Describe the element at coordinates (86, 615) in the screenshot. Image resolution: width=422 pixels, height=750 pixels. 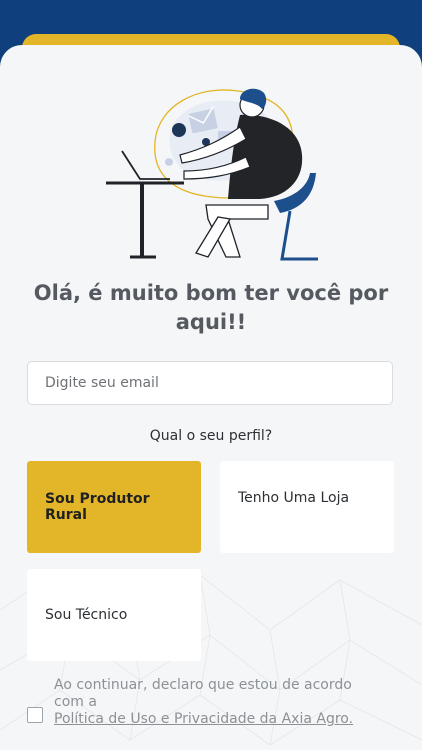
I see `profile-option-label: Sou Técnico` at that location.